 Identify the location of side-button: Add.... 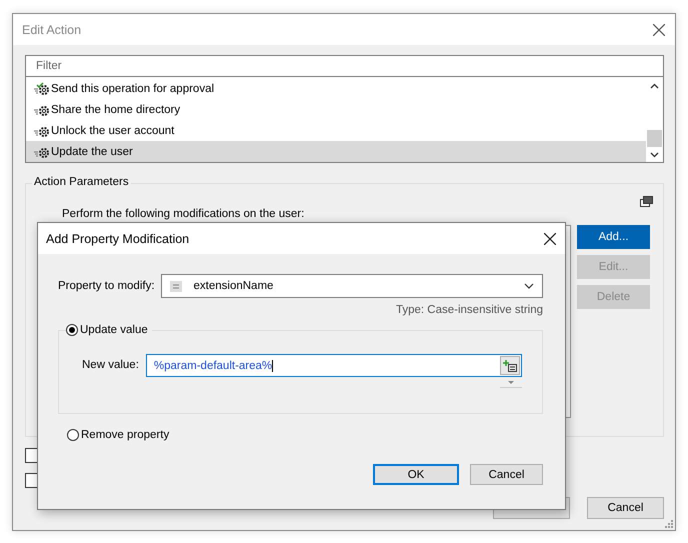
(613, 237).